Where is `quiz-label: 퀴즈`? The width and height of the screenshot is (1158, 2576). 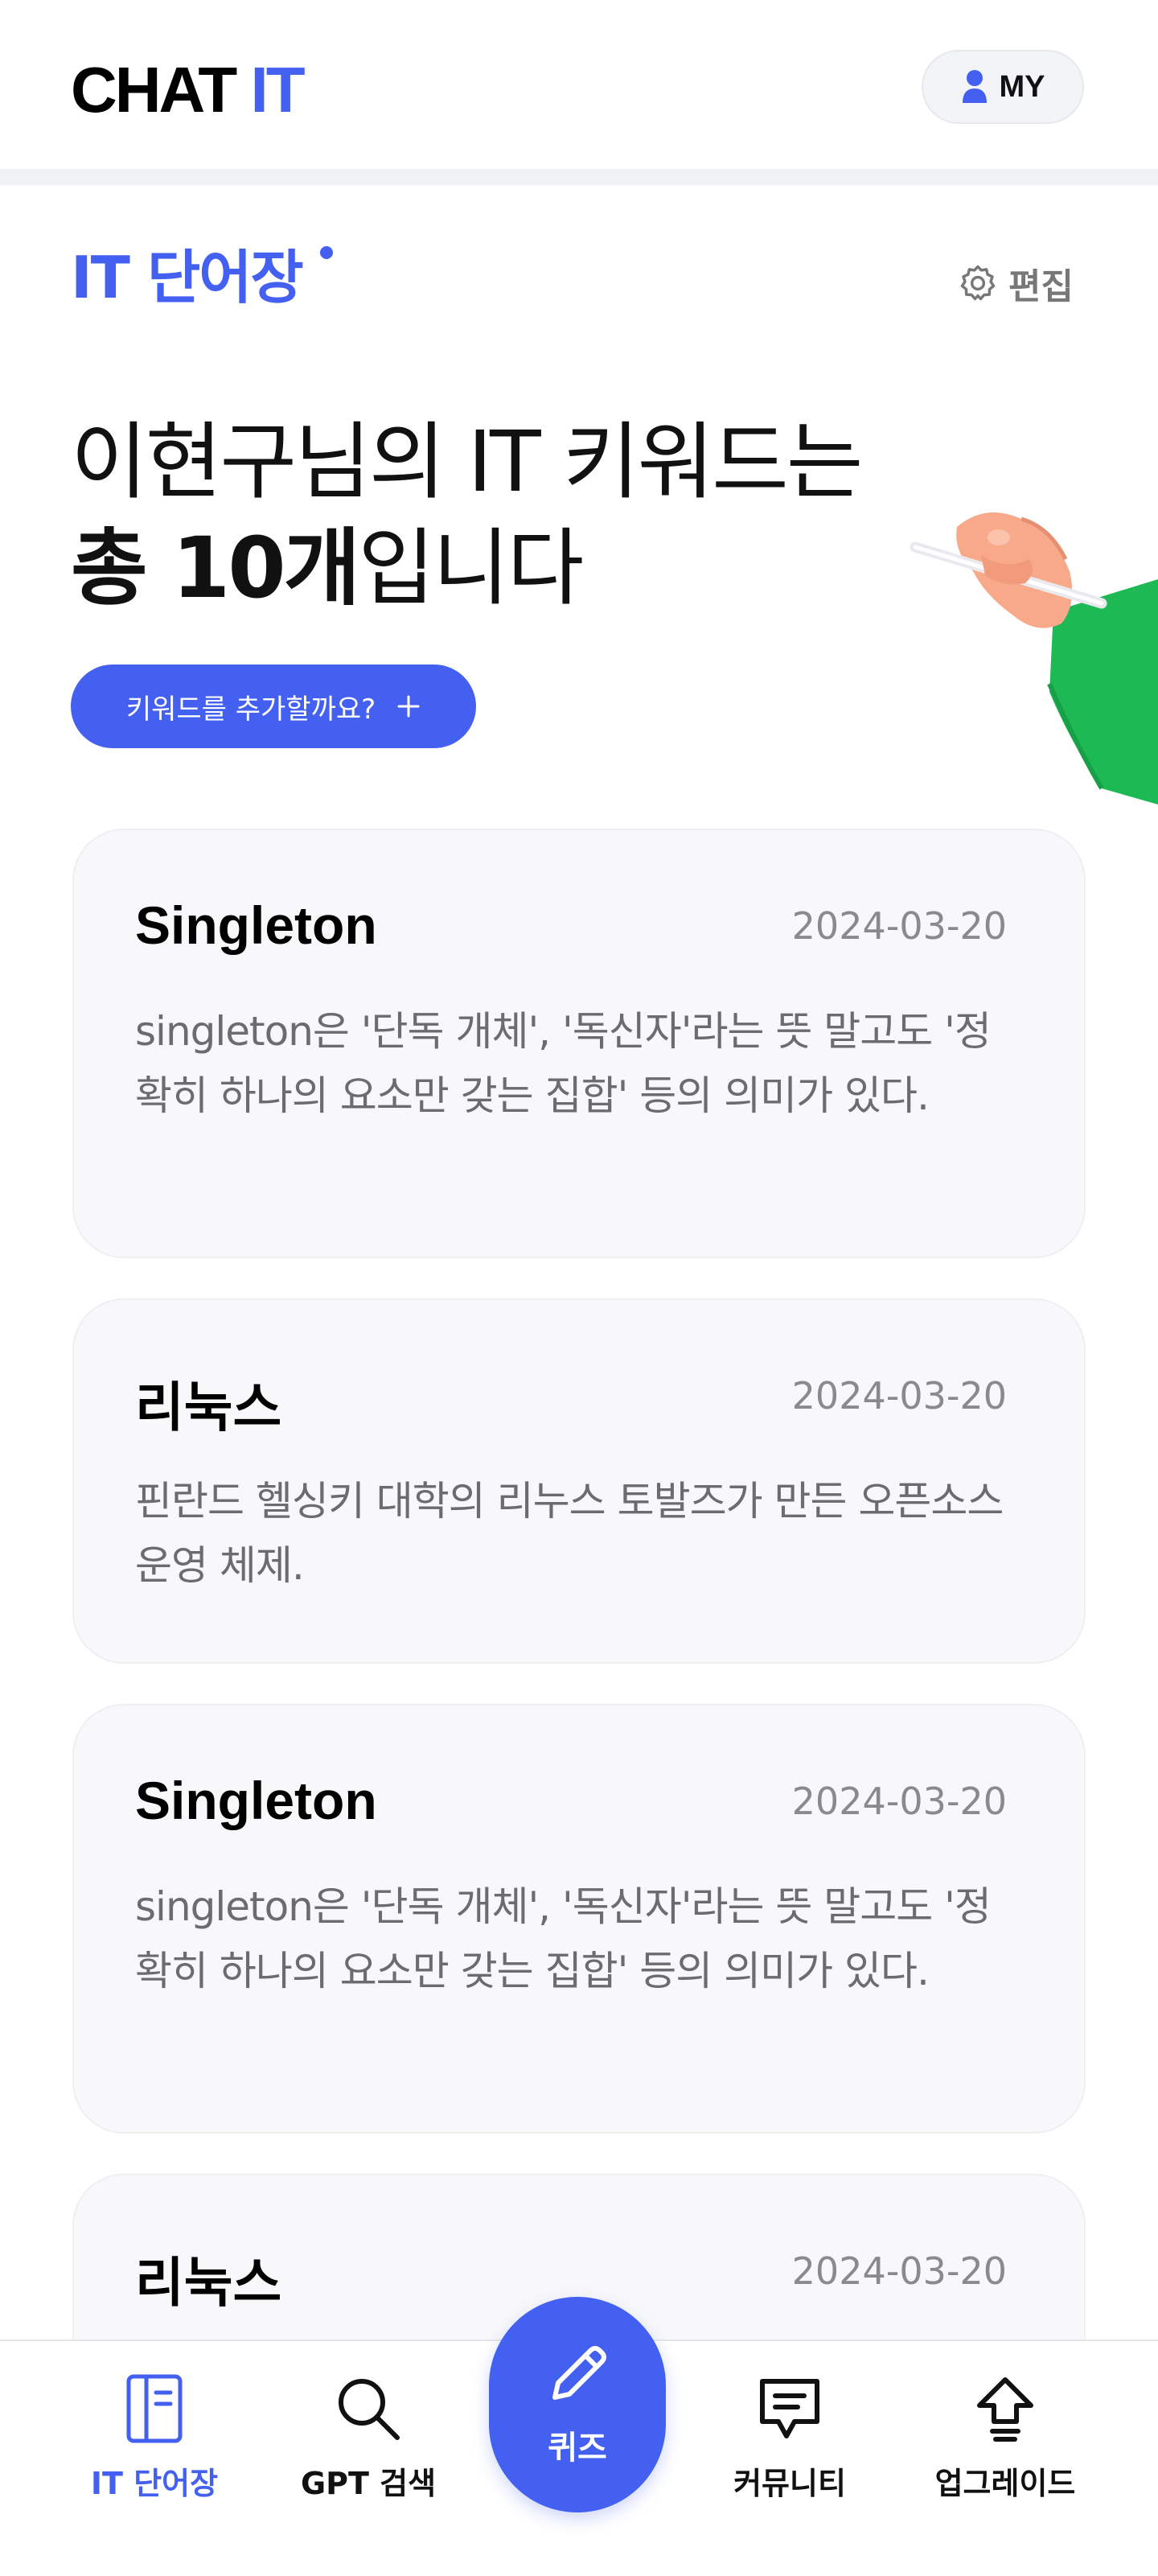
quiz-label: 퀴즈 is located at coordinates (577, 2448).